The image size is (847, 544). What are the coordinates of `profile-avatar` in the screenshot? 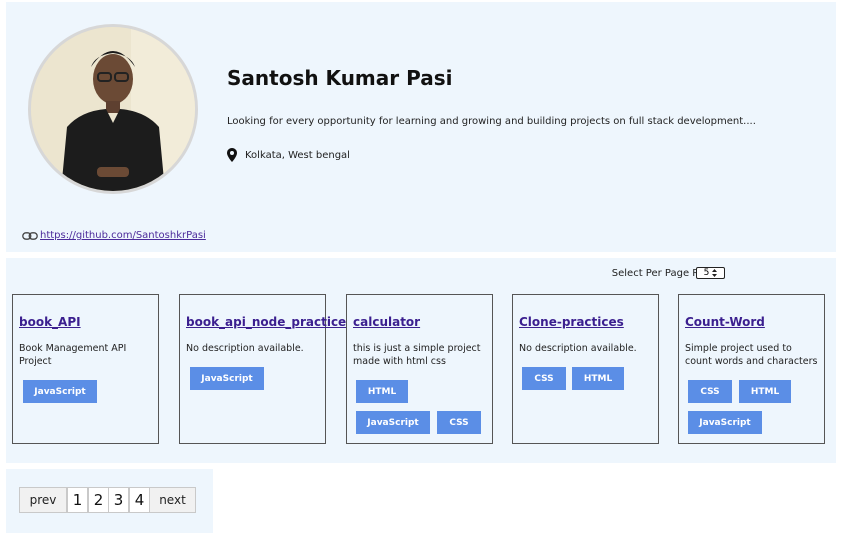 It's located at (113, 109).